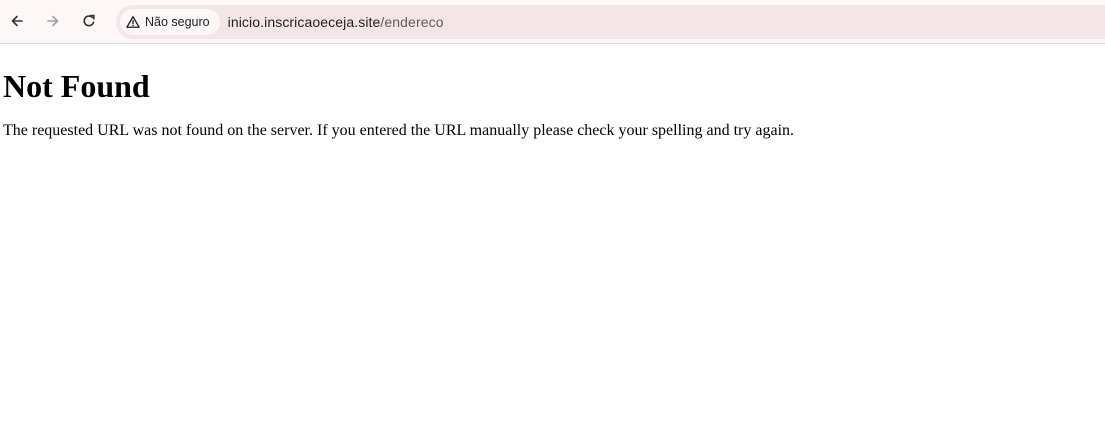  I want to click on url-path: /endereco, so click(412, 22).